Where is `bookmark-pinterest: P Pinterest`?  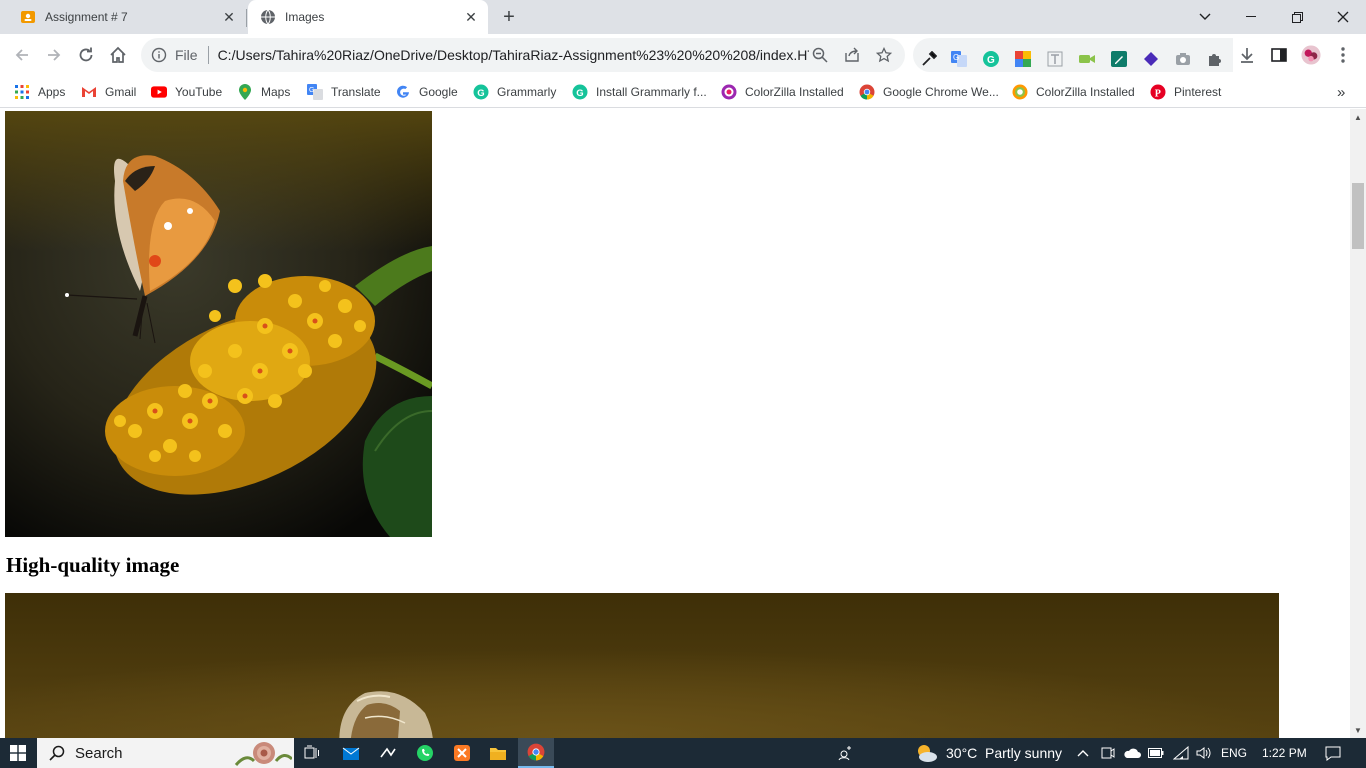
bookmark-pinterest: P Pinterest is located at coordinates (1185, 92).